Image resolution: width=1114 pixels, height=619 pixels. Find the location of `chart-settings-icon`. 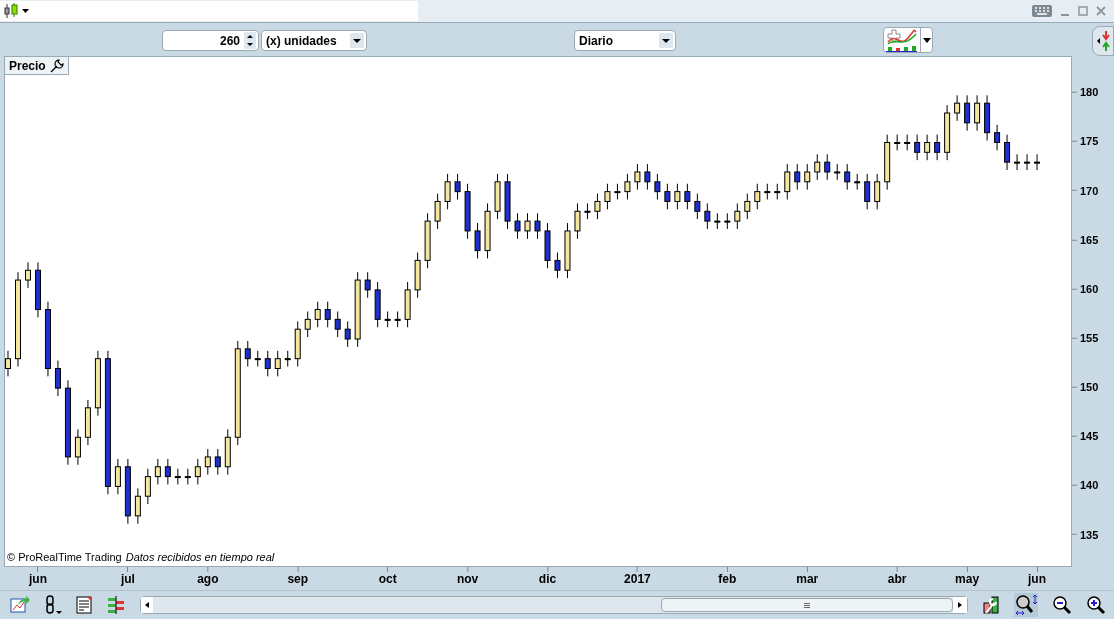

chart-settings-icon is located at coordinates (991, 605).